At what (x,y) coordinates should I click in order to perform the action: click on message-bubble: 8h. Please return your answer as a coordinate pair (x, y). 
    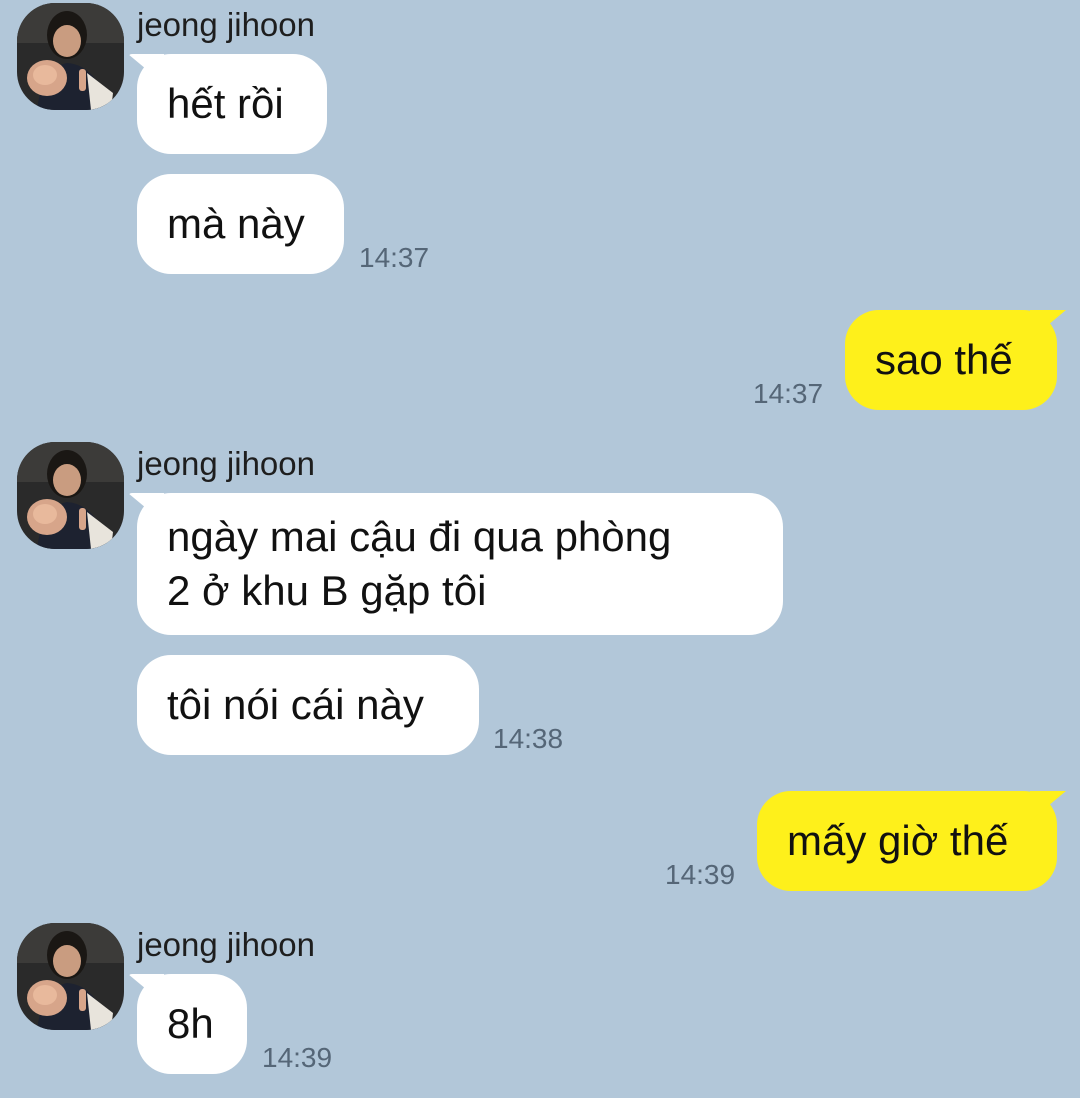
    Looking at the image, I should click on (192, 1024).